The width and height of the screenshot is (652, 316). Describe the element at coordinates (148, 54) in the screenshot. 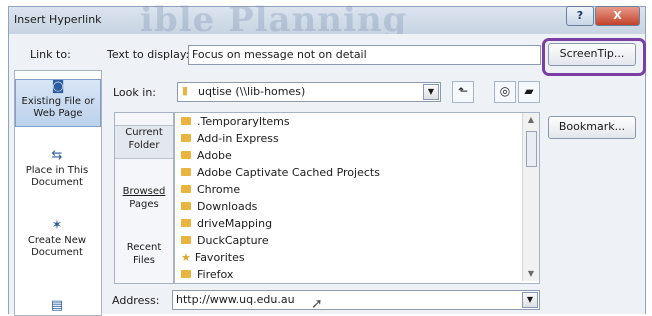

I see `text-to-display-label: Text to display:` at that location.